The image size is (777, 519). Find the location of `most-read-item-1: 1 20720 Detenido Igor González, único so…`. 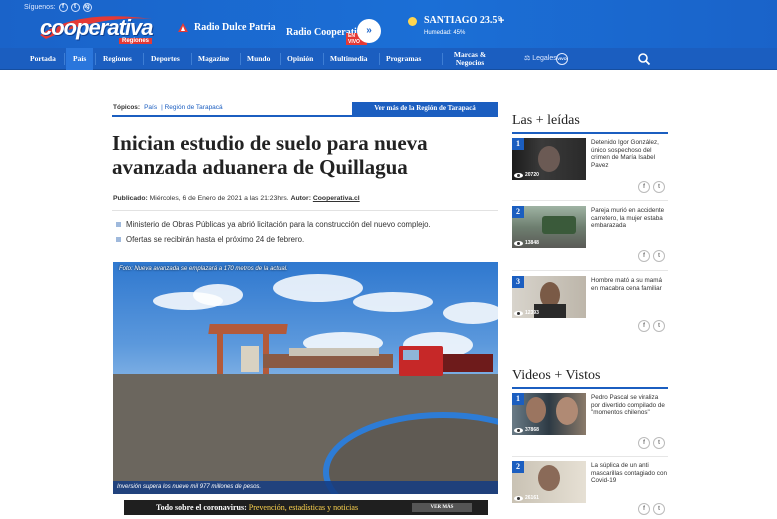

most-read-item-1: 1 20720 Detenido Igor González, único so… is located at coordinates (590, 168).